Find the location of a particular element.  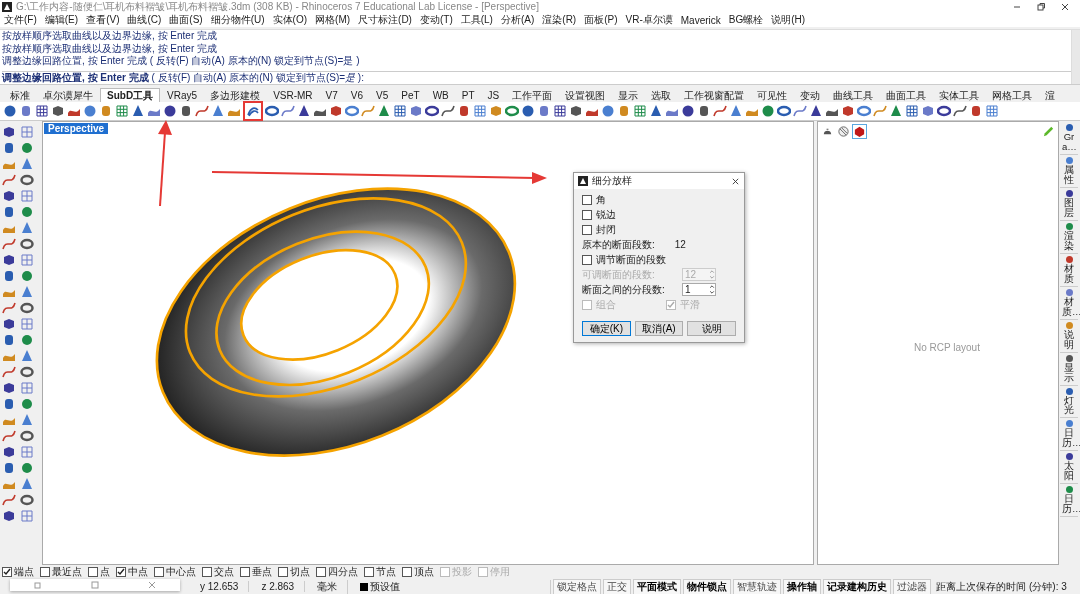

toolbar-tab: 显示 is located at coordinates (628, 95).